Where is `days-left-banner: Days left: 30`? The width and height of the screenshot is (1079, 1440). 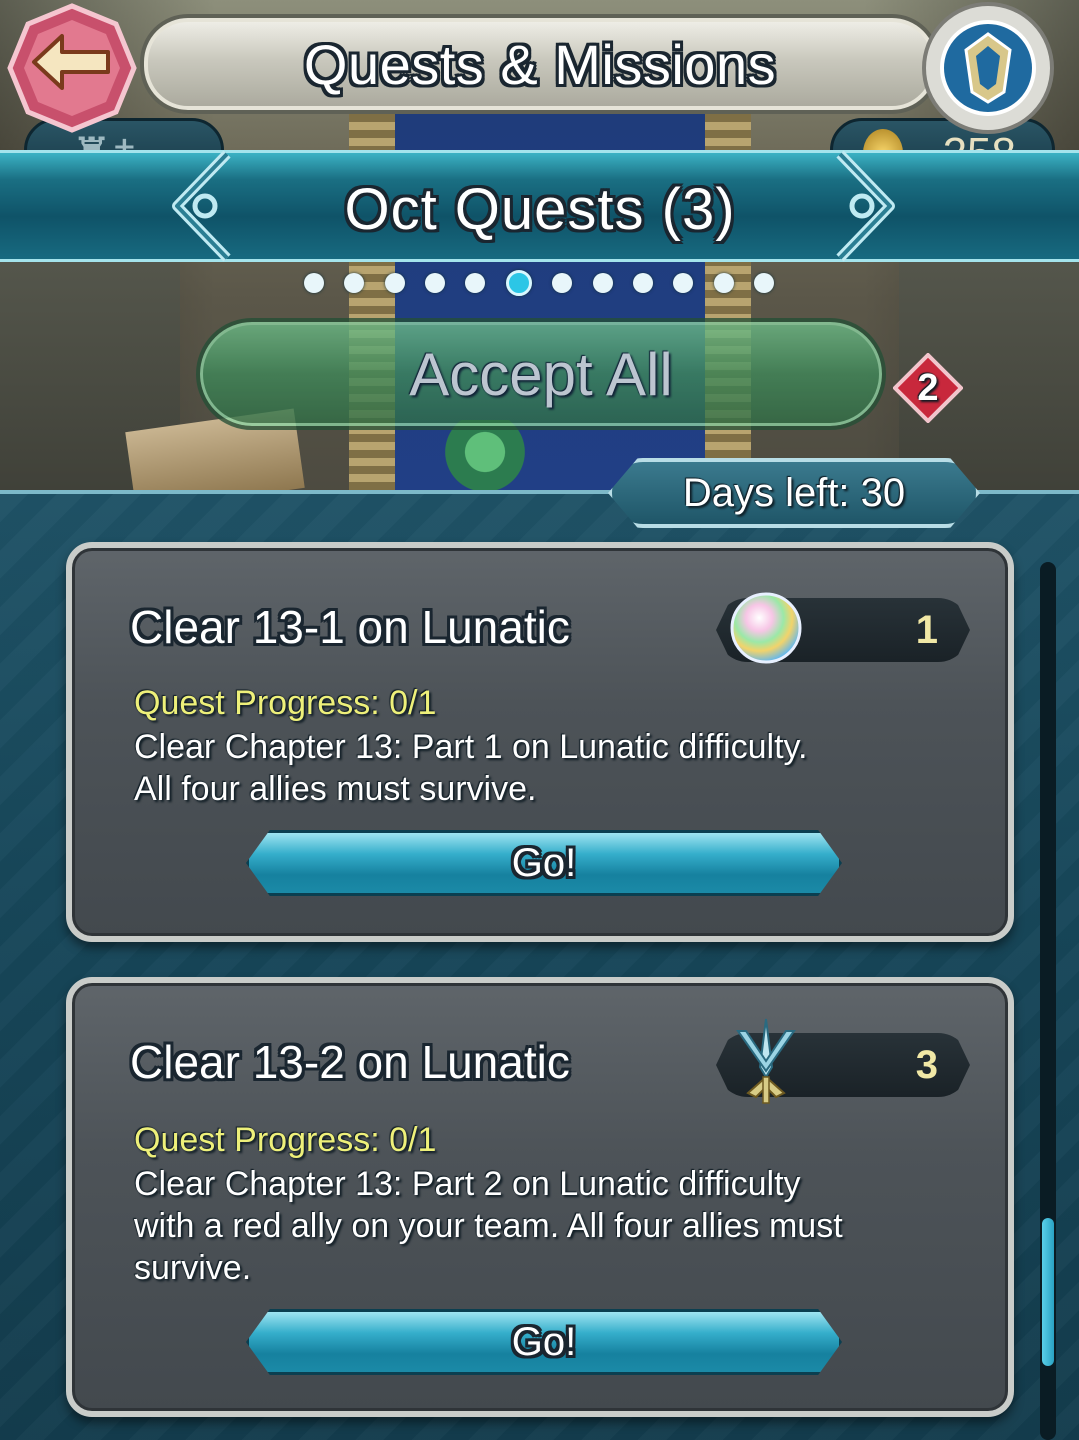
days-left-banner: Days left: 30 is located at coordinates (794, 493).